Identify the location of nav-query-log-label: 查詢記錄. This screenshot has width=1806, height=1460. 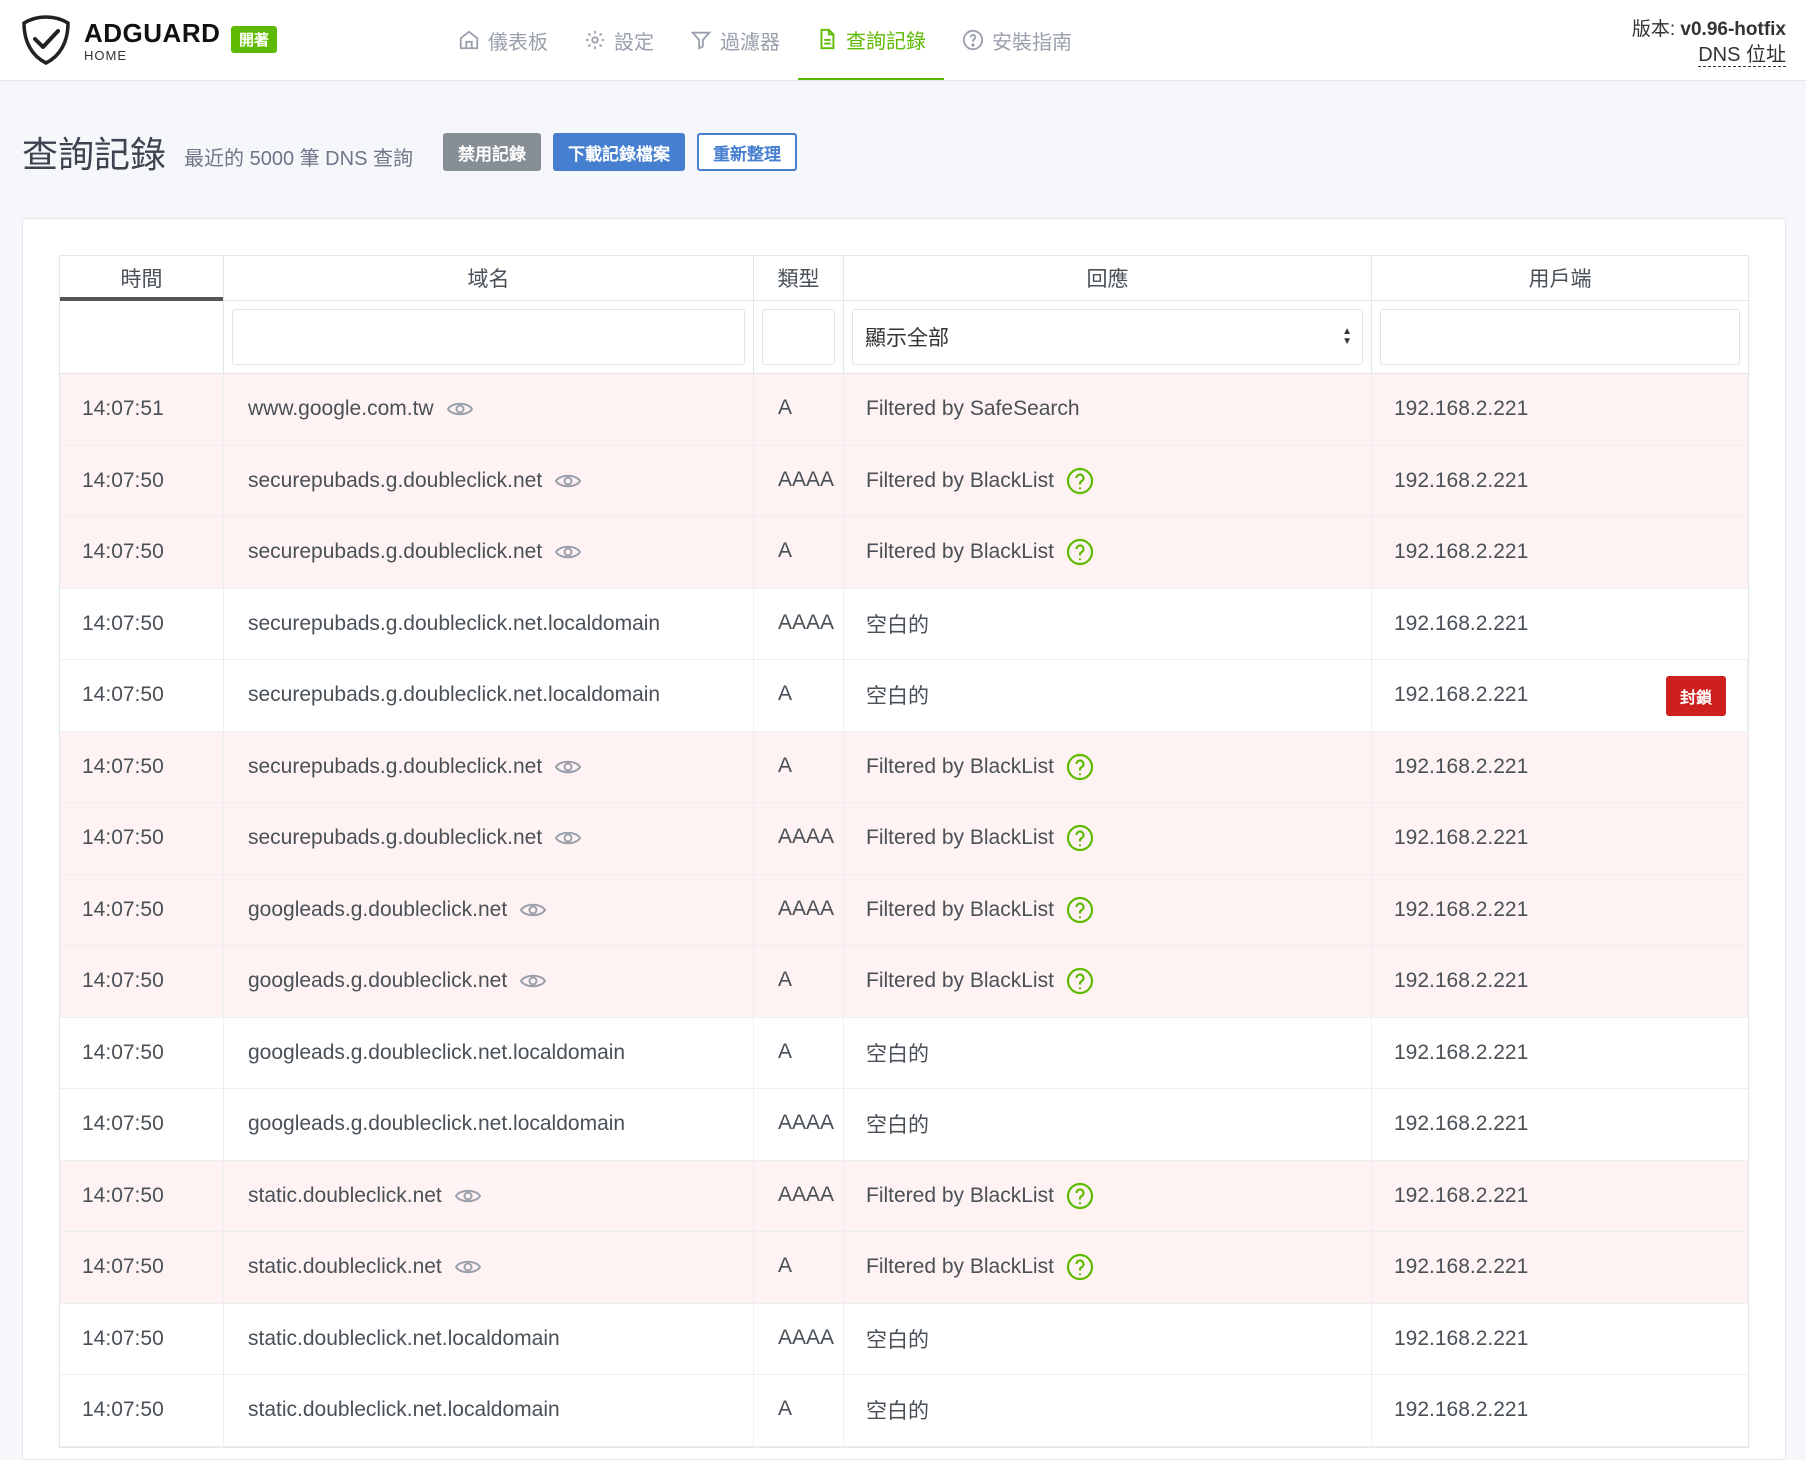
(886, 41).